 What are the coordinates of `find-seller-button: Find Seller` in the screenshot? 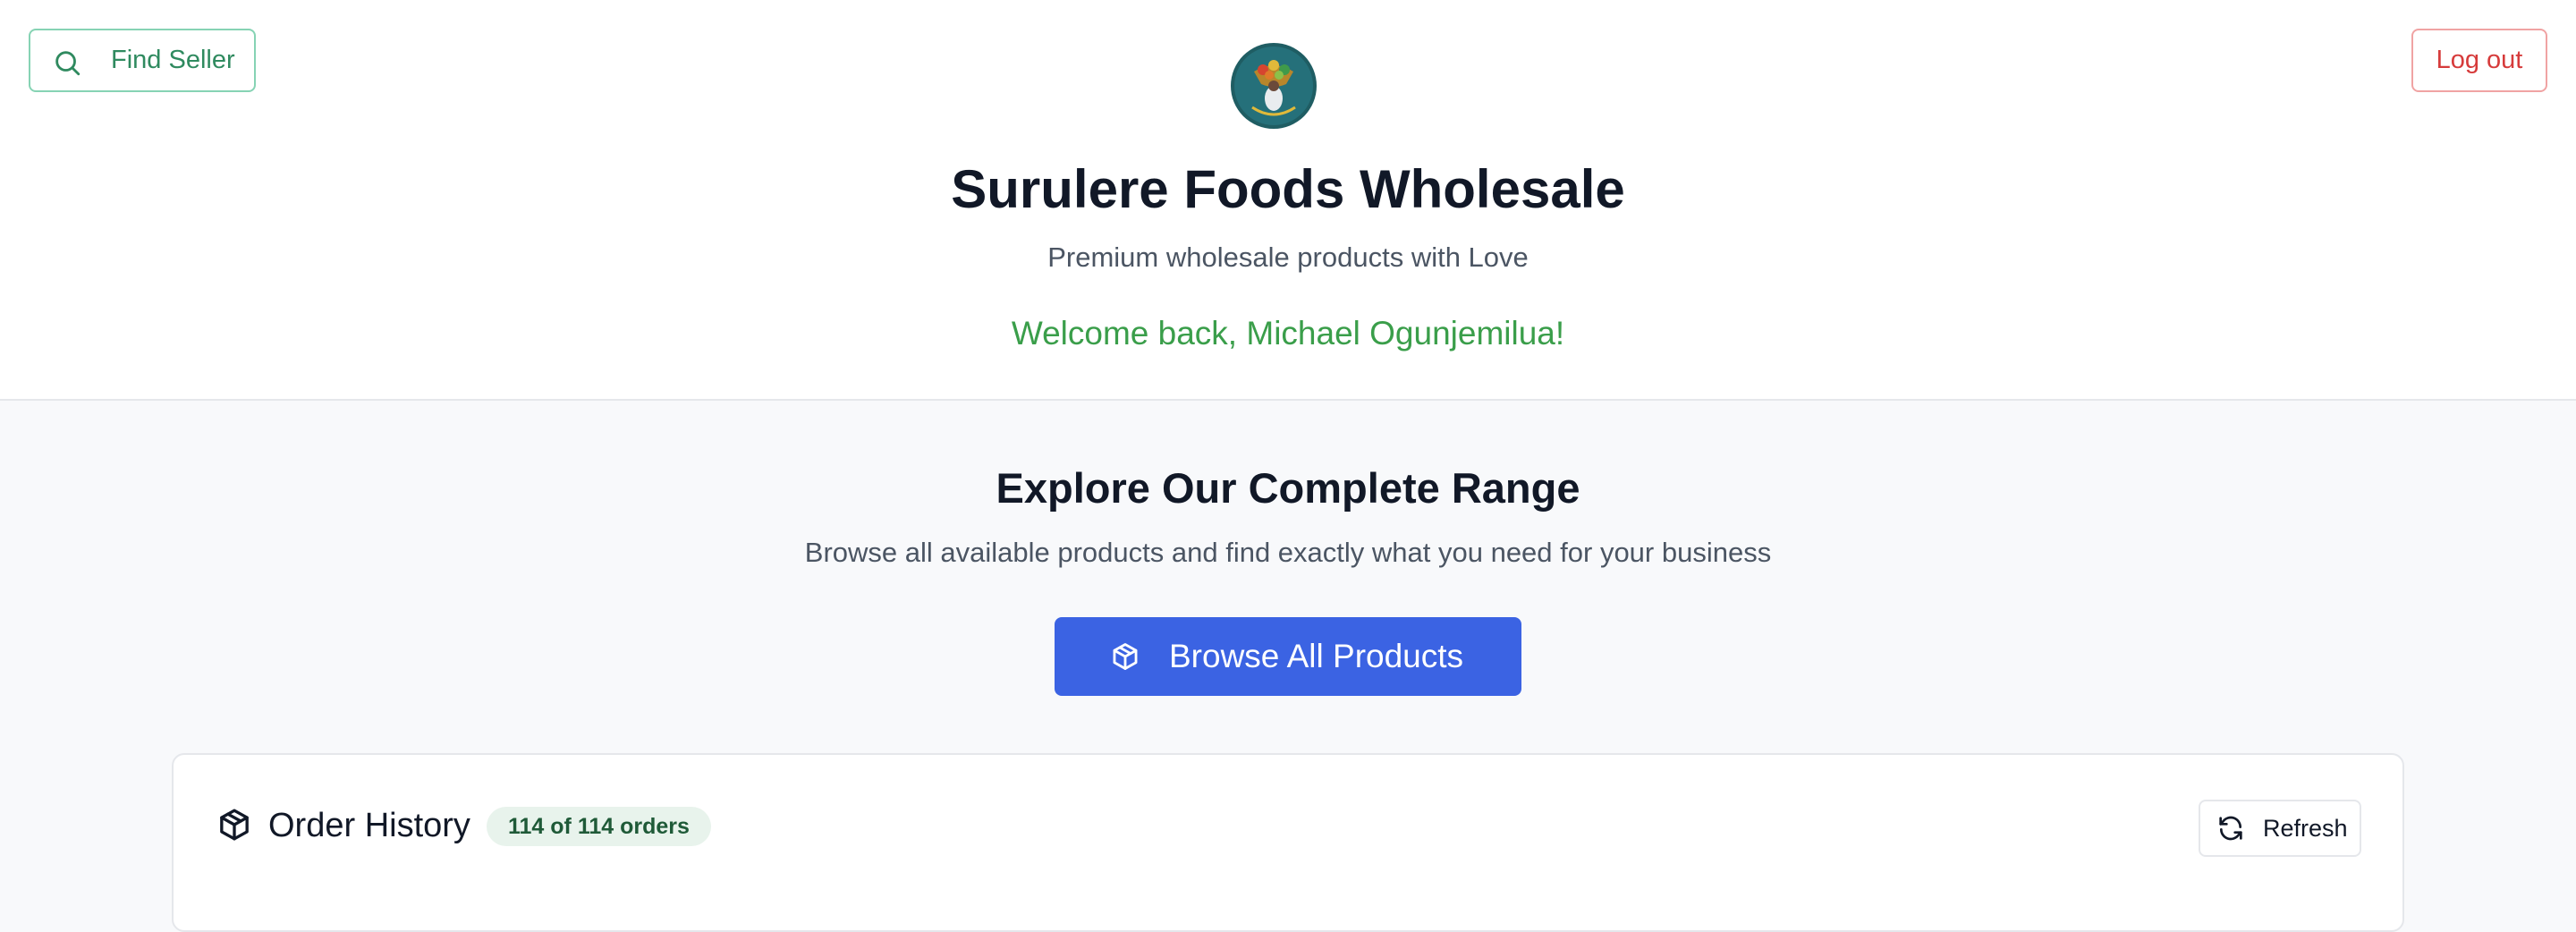 It's located at (142, 60).